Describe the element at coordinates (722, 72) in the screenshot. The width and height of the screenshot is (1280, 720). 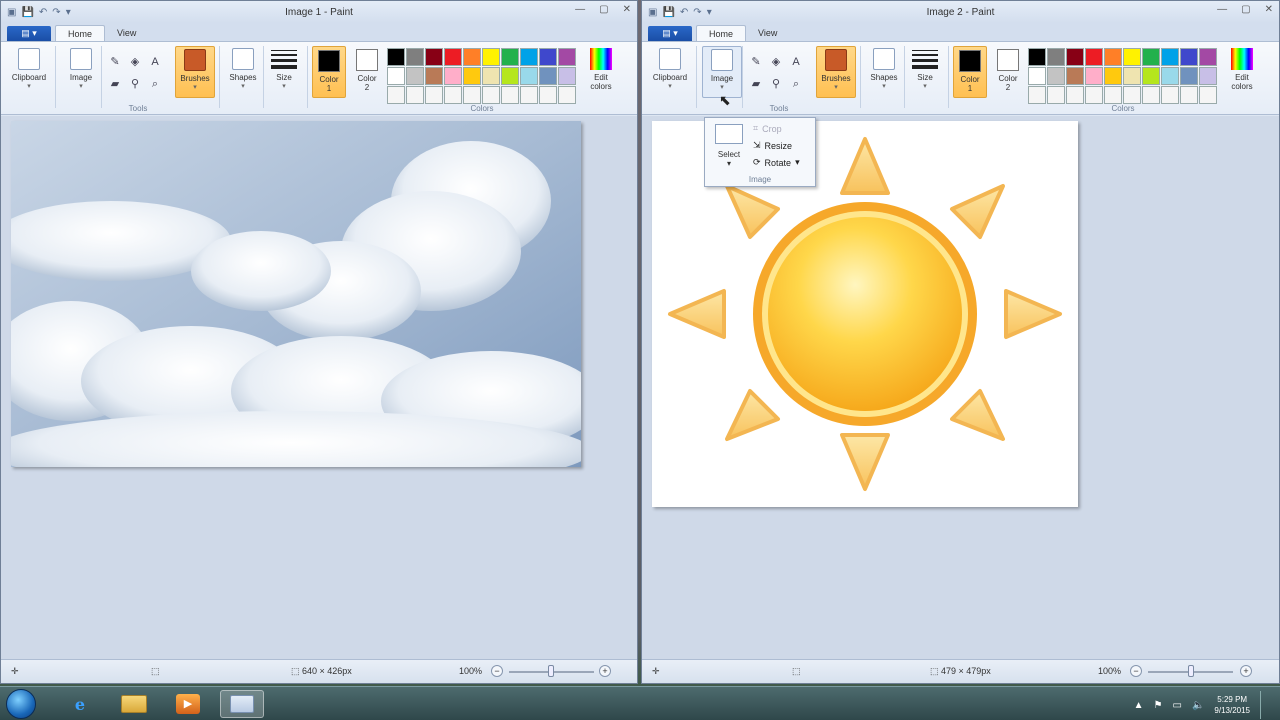
I see `image-button: Image ▾` at that location.